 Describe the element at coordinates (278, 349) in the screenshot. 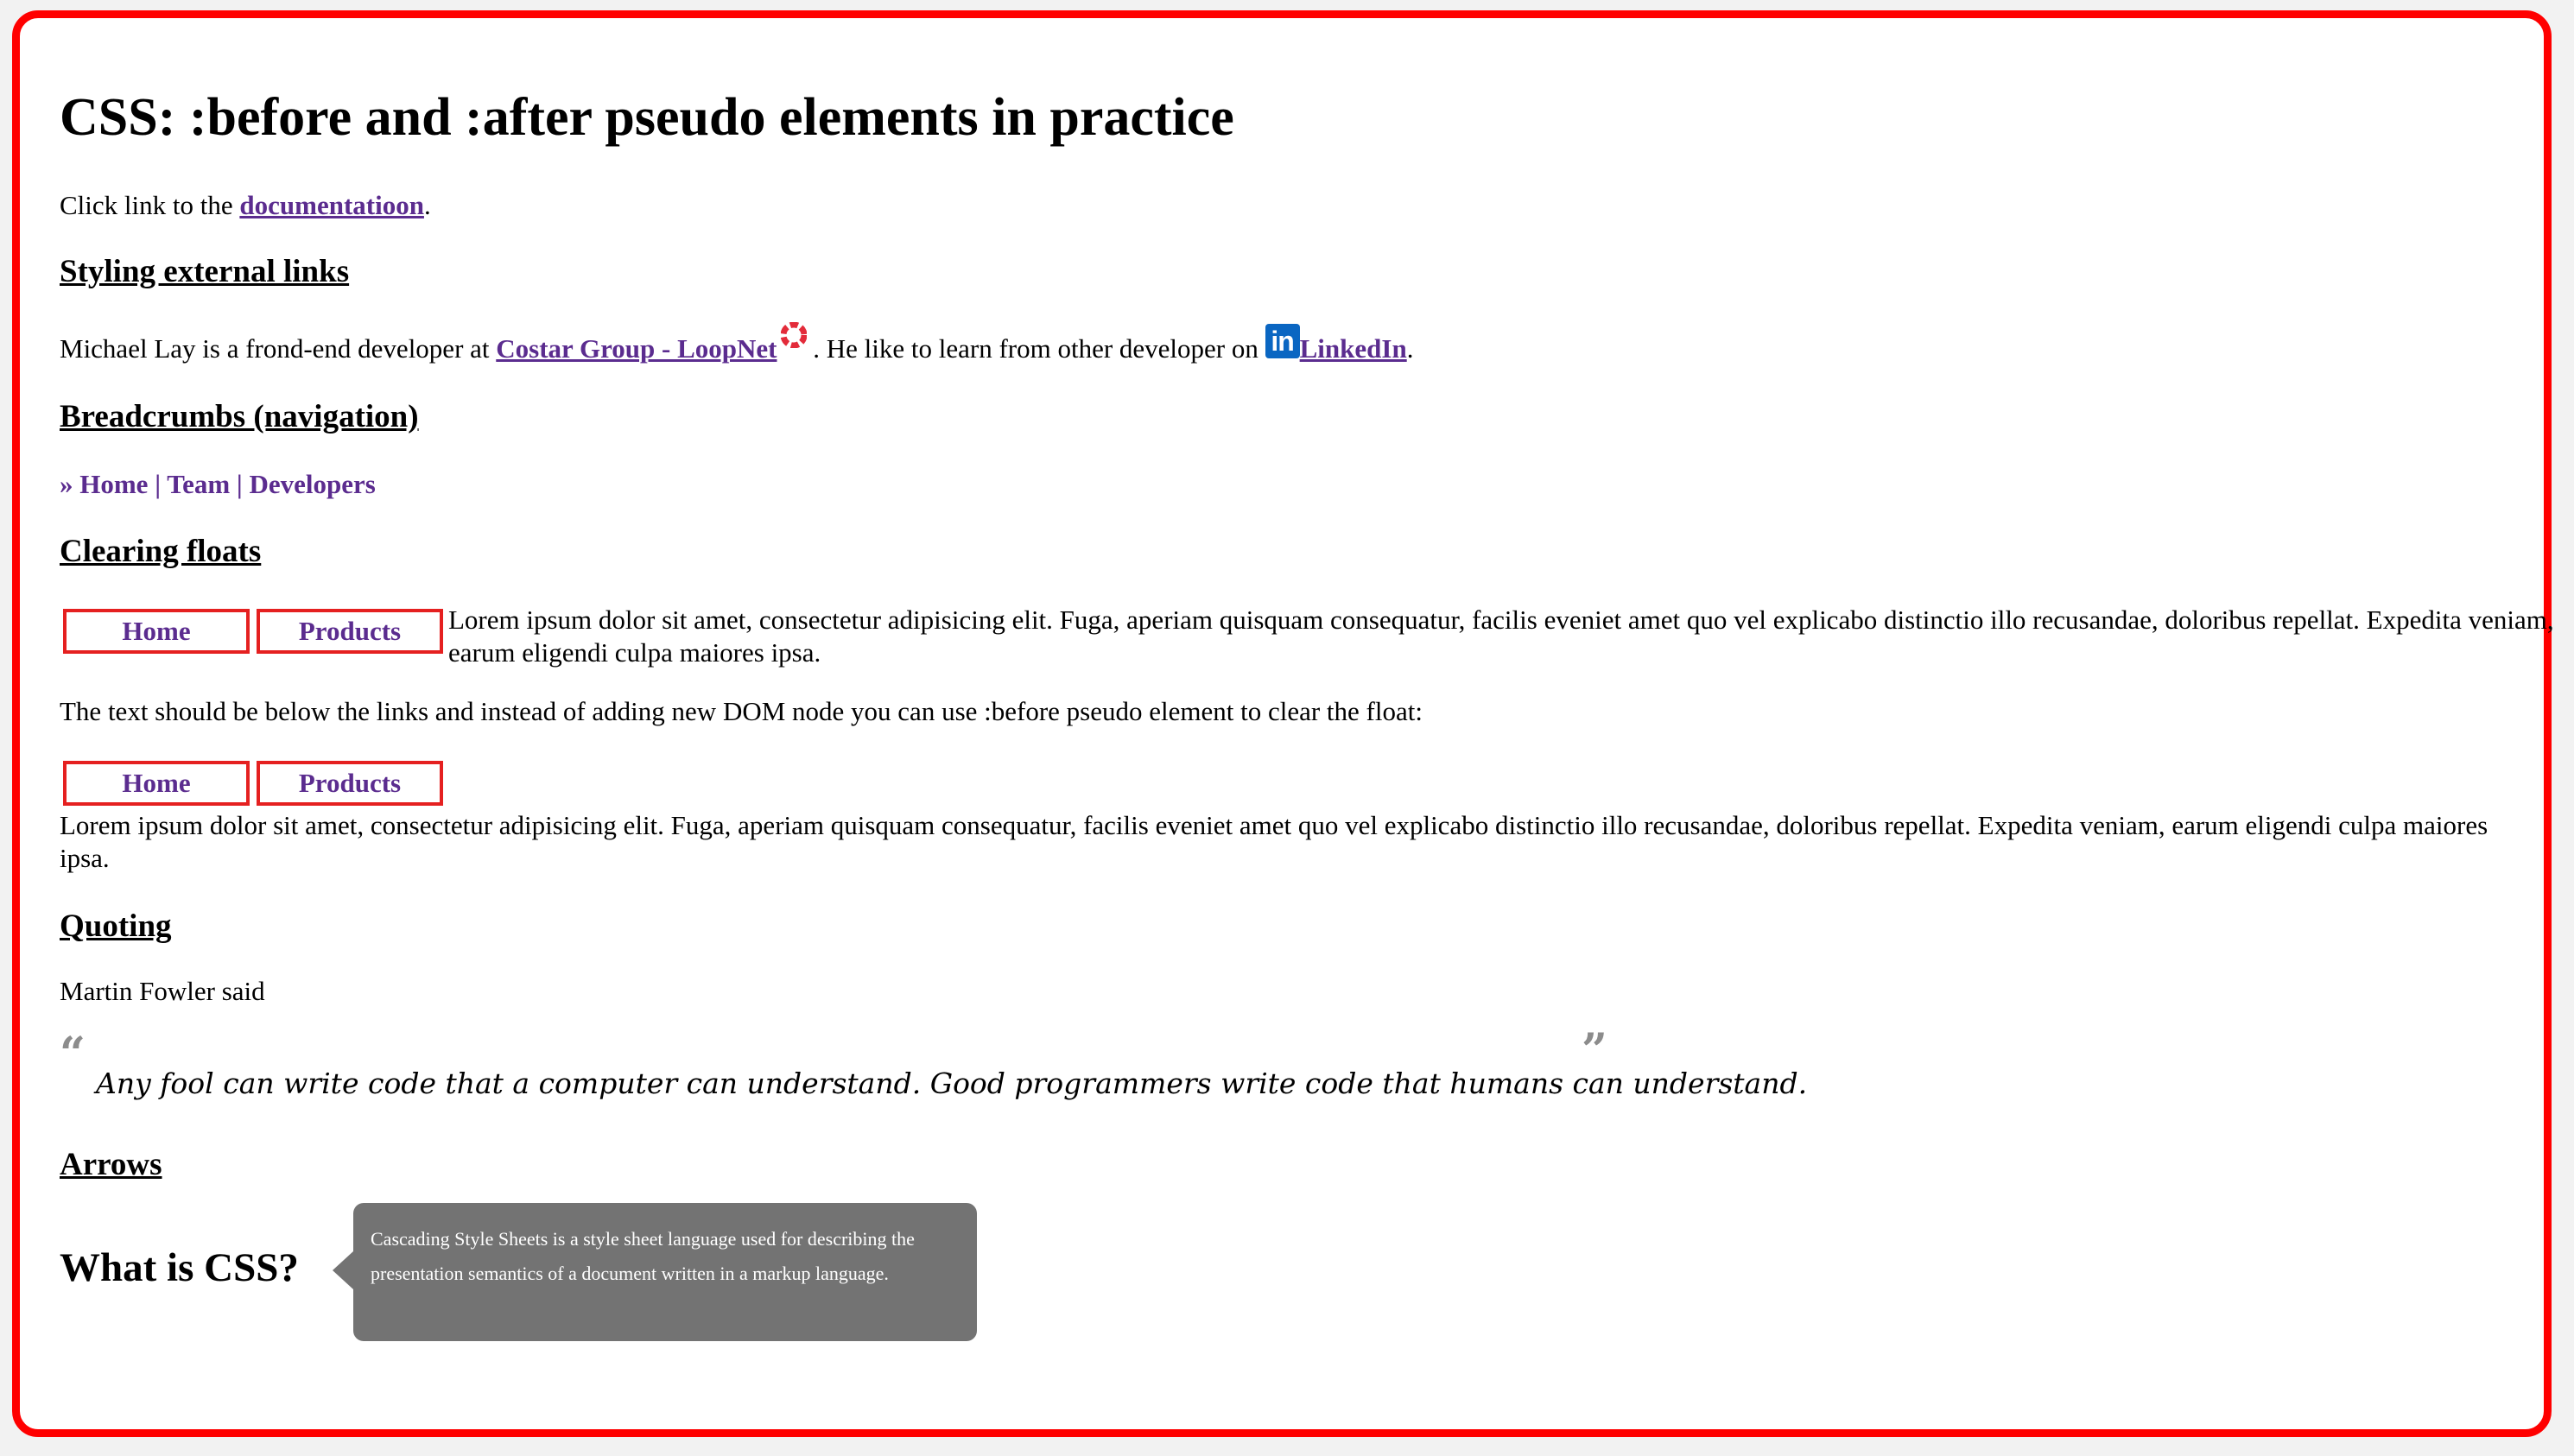

I see `external-text-1: Michael Lay is a frond-end developer at` at that location.